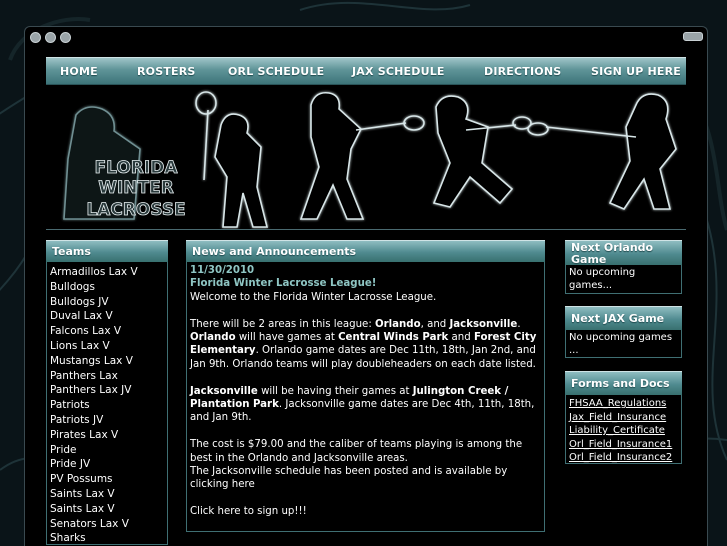  I want to click on team-item: PV Possums, so click(108, 479).